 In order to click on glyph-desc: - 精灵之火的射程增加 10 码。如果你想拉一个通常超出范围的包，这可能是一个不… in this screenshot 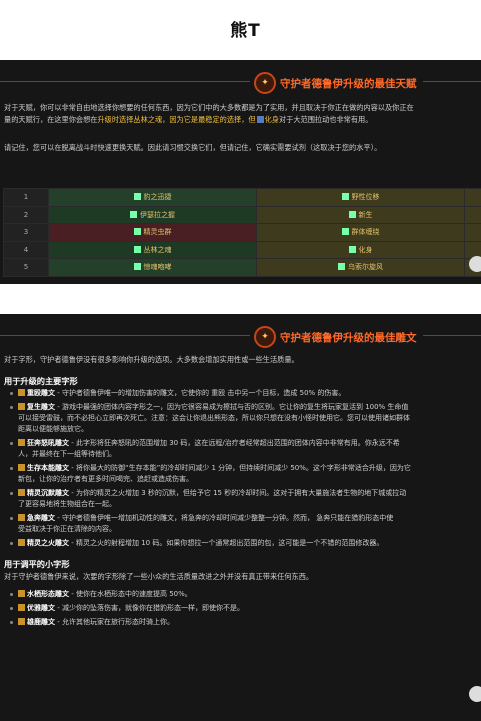, I will do `click(226, 543)`.